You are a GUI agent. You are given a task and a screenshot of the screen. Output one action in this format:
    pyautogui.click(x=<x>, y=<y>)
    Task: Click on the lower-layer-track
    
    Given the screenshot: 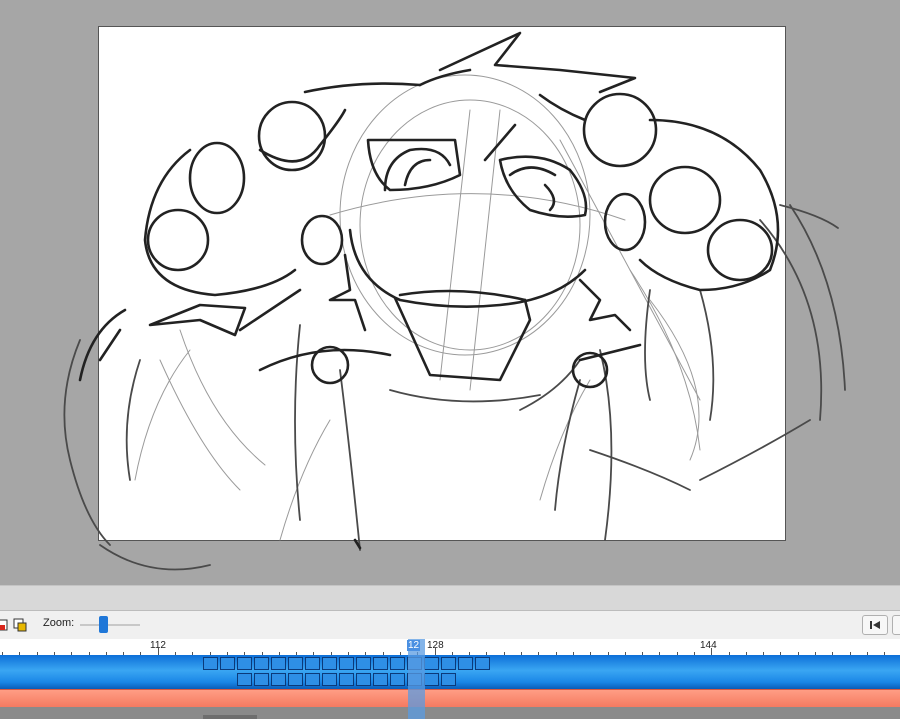 What is the action you would take?
    pyautogui.click(x=450, y=713)
    